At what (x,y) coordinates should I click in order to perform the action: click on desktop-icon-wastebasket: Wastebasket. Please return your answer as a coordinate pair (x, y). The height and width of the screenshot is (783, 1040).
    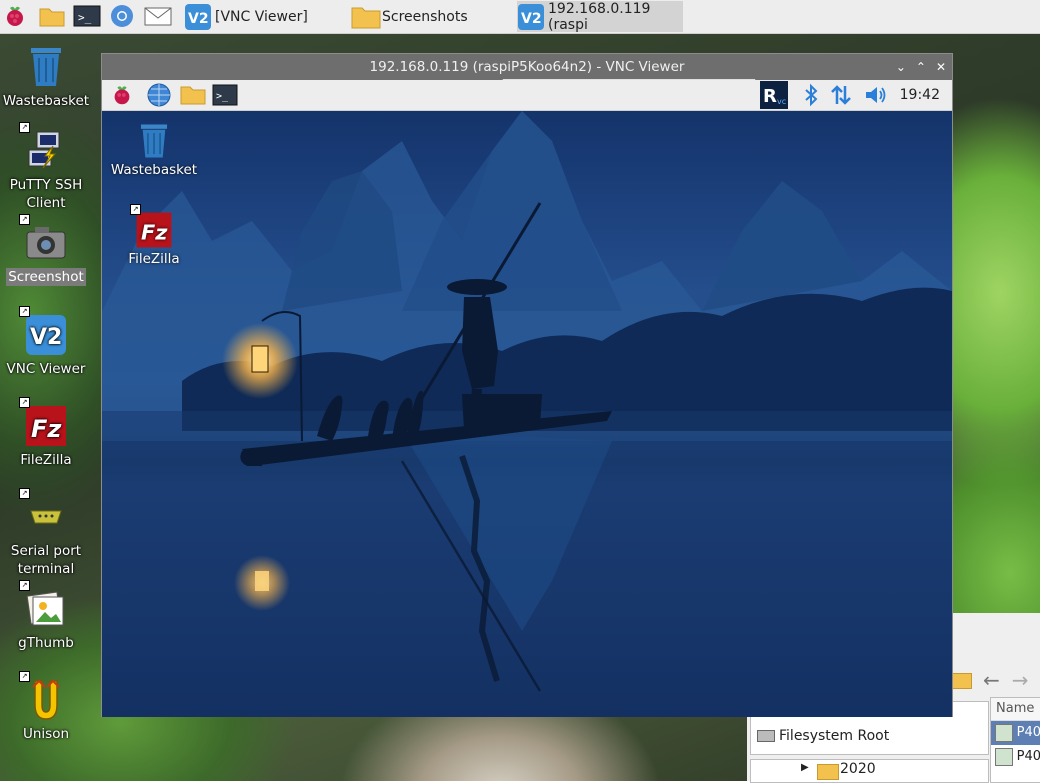
    Looking at the image, I should click on (46, 77).